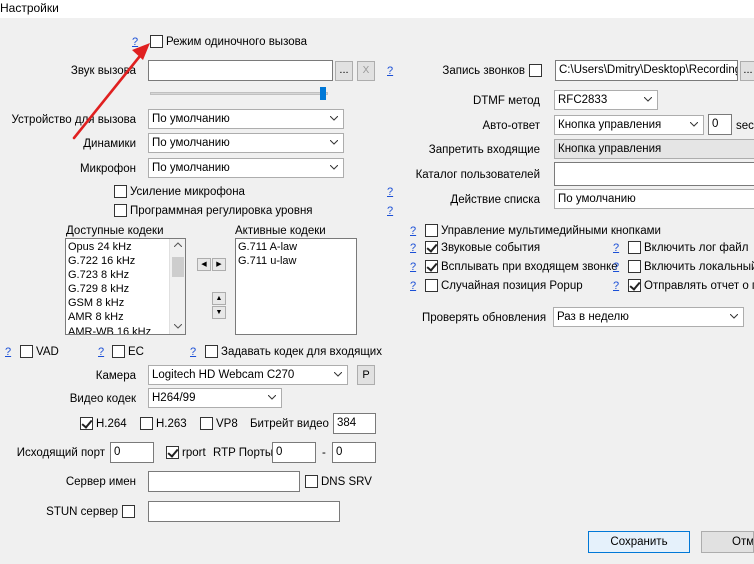 This screenshot has width=754, height=564. What do you see at coordinates (227, 424) in the screenshot?
I see `vp8-label: VP8` at bounding box center [227, 424].